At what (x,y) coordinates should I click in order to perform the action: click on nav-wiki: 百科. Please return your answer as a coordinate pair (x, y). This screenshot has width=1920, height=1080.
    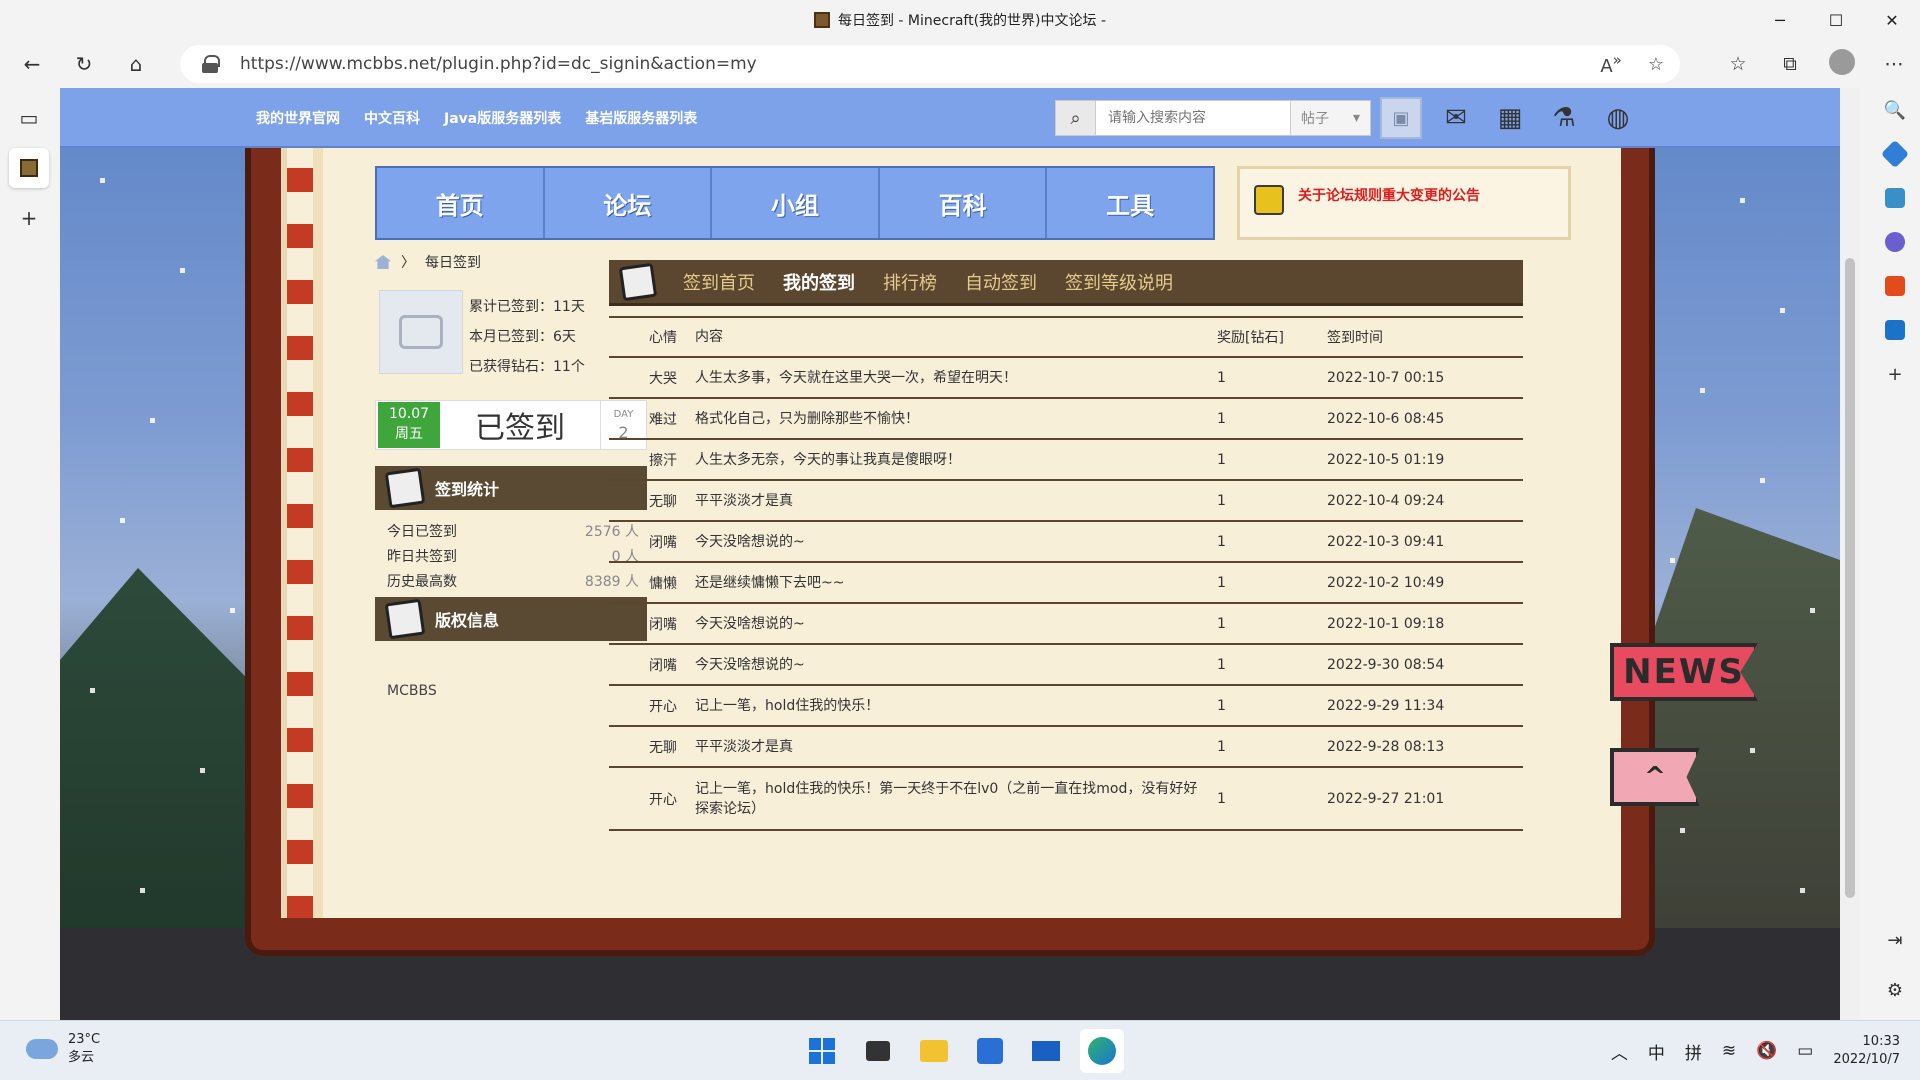
    Looking at the image, I should click on (964, 203).